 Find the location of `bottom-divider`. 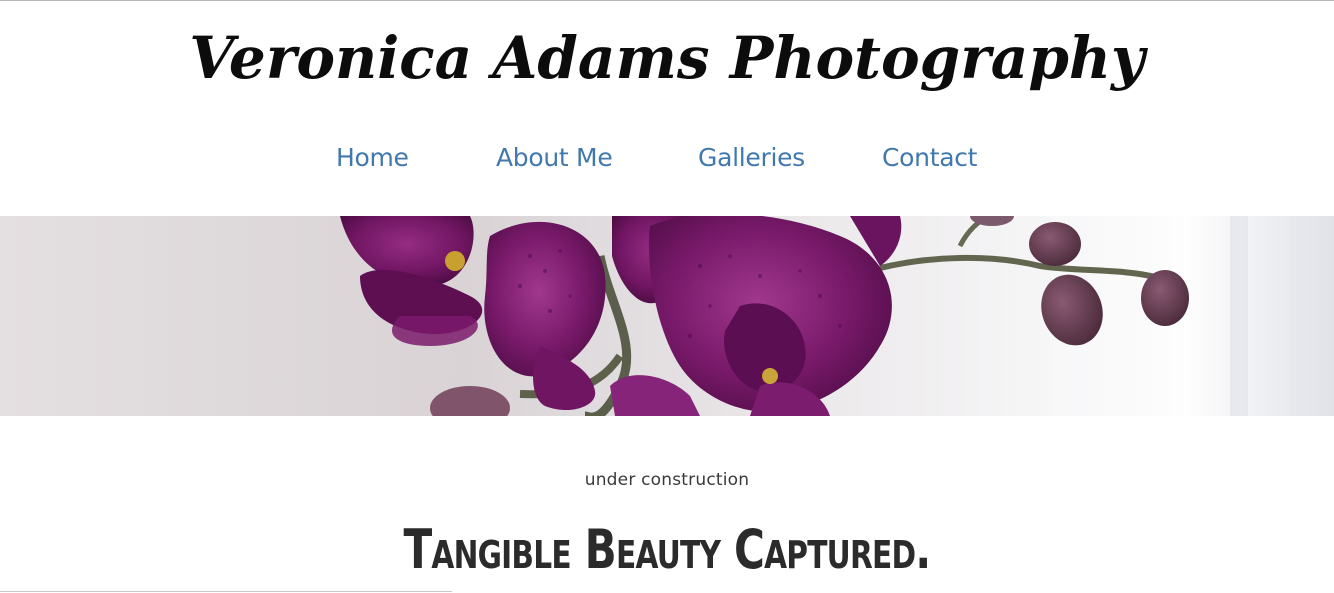

bottom-divider is located at coordinates (226, 591).